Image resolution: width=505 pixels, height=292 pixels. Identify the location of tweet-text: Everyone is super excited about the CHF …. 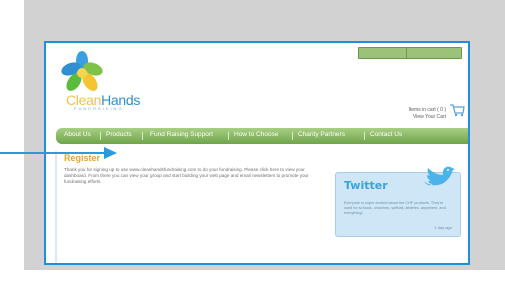
(395, 208).